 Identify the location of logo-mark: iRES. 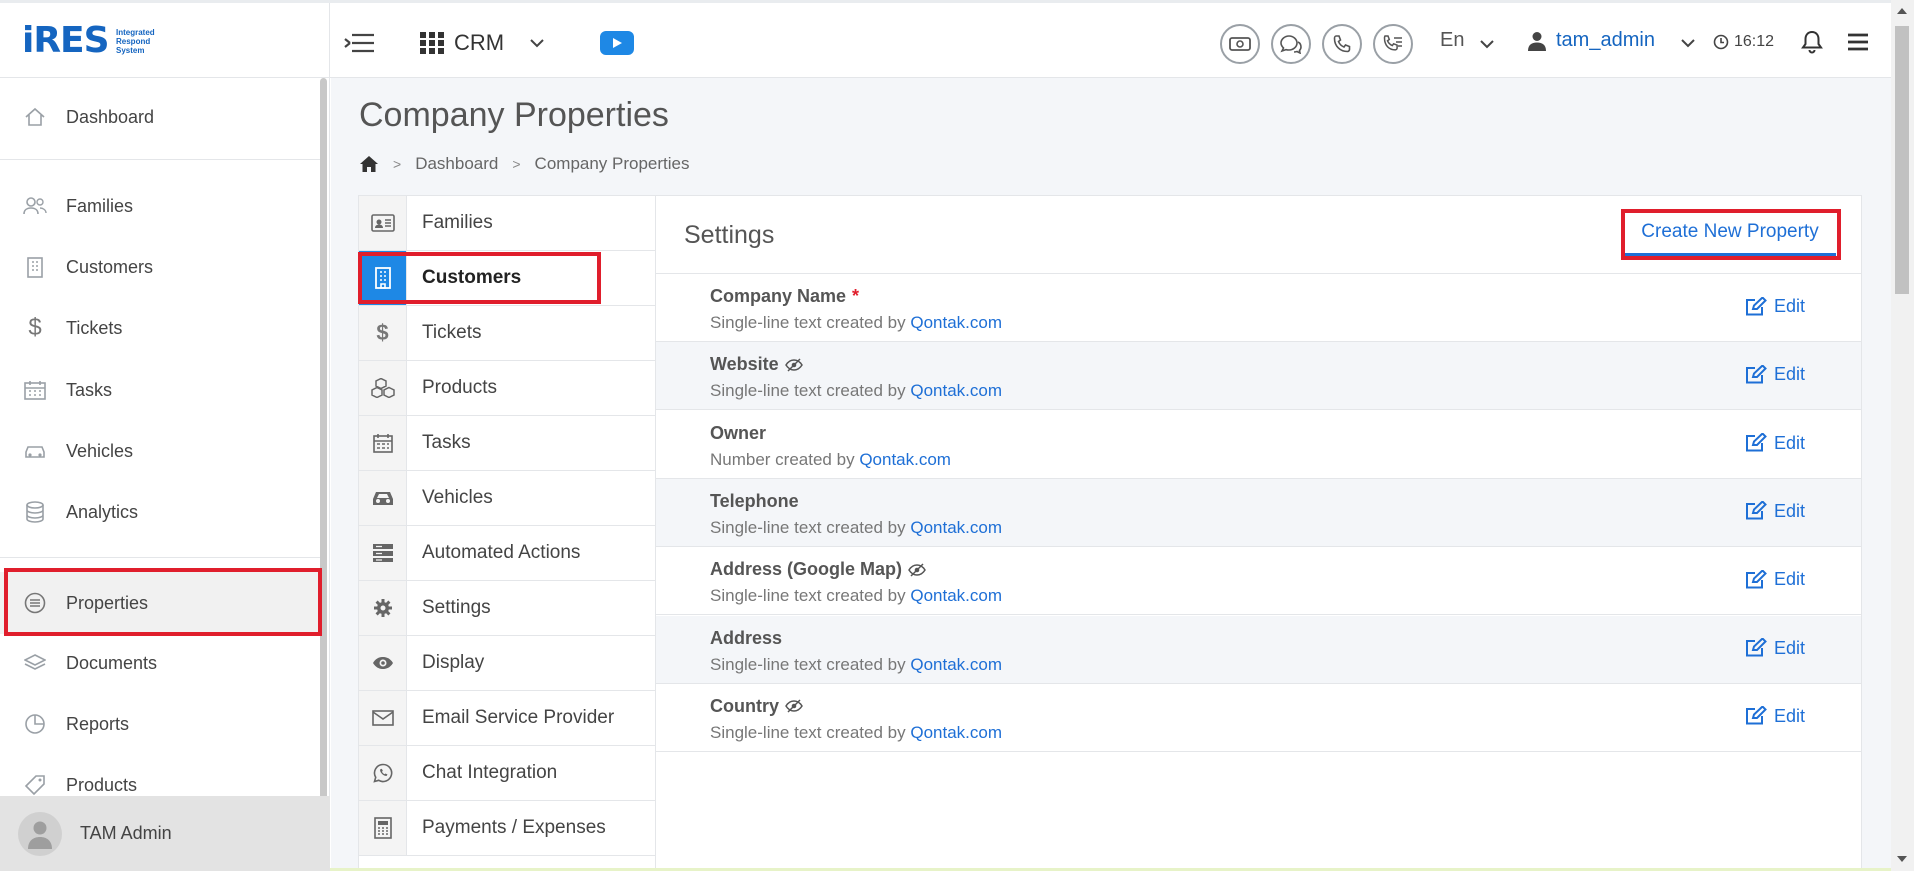
(66, 40).